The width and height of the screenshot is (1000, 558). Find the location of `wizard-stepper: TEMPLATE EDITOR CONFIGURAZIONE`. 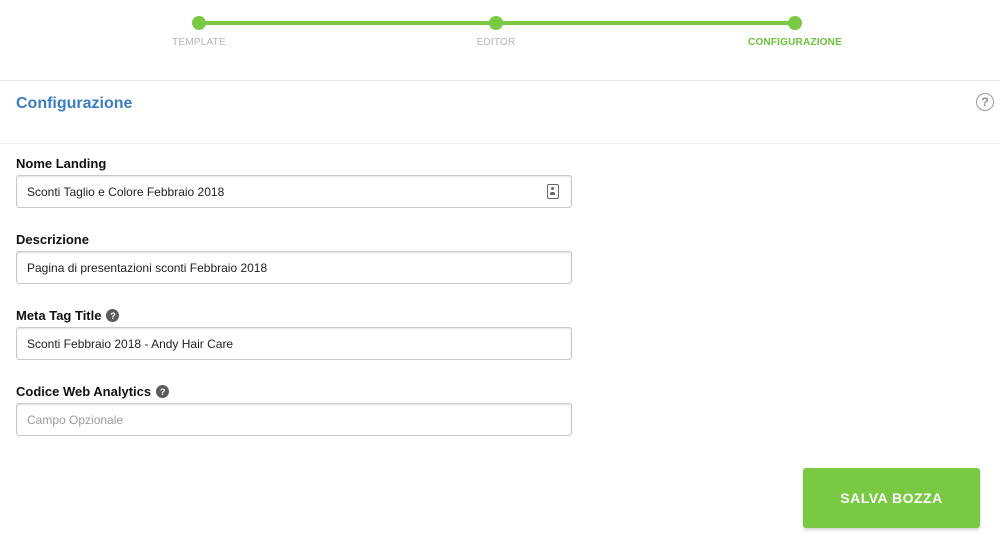

wizard-stepper: TEMPLATE EDITOR CONFIGURAZIONE is located at coordinates (500, 40).